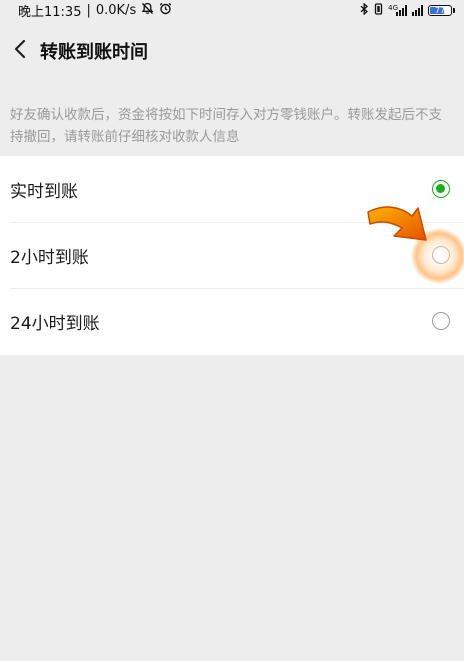 The image size is (464, 661). What do you see at coordinates (378, 10) in the screenshot?
I see `vibrate-icon` at bounding box center [378, 10].